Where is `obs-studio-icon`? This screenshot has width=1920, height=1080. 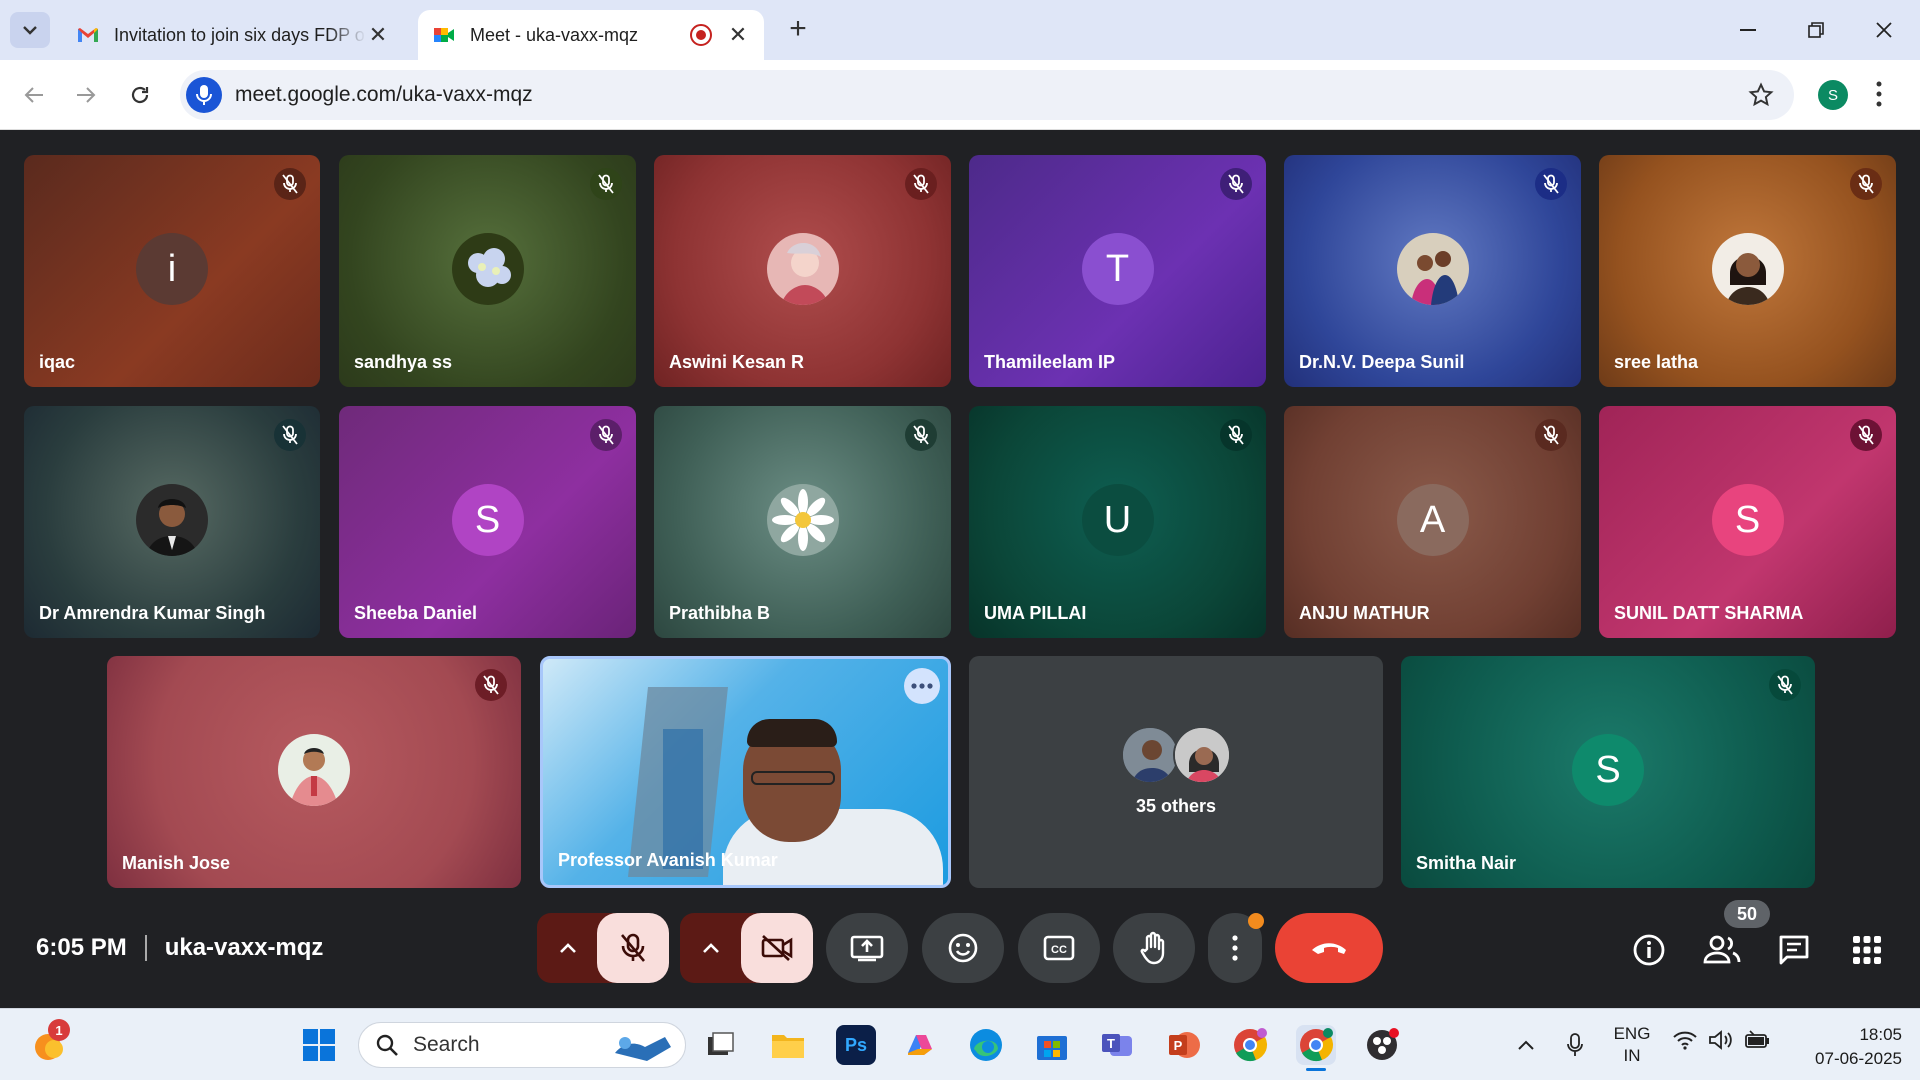 obs-studio-icon is located at coordinates (1382, 1045).